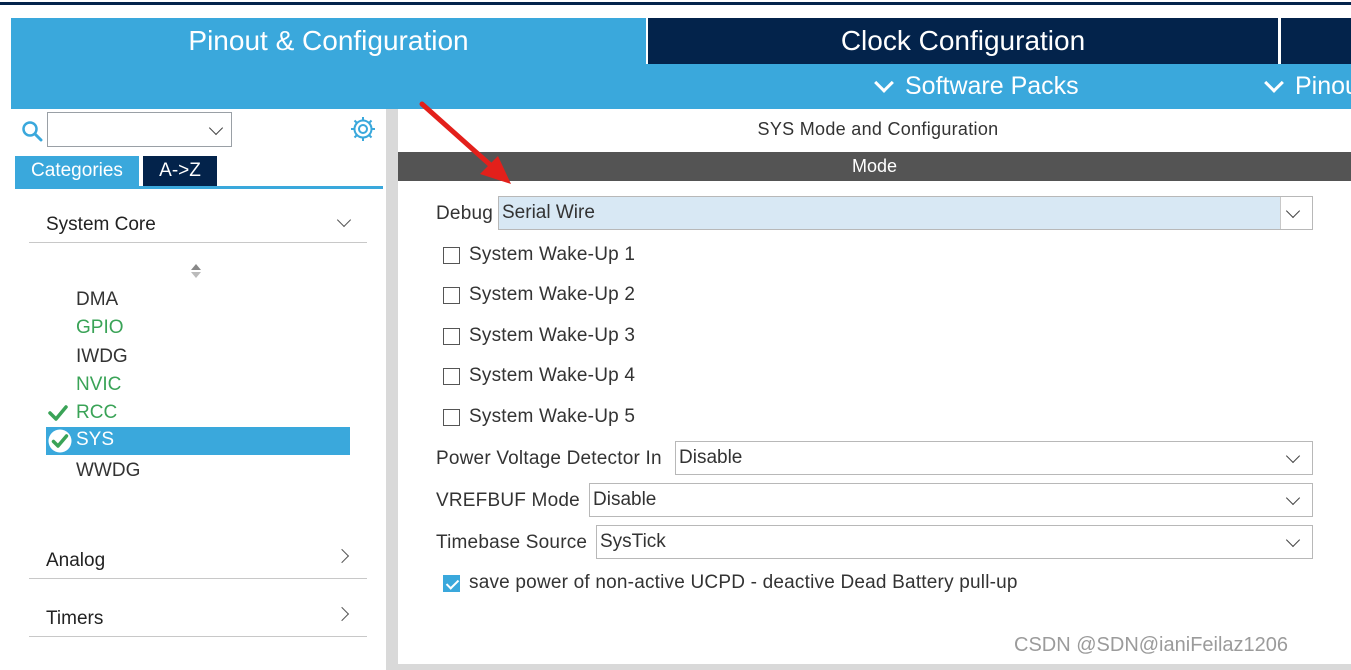  I want to click on software-packs-menu: Software Packs, so click(976, 86).